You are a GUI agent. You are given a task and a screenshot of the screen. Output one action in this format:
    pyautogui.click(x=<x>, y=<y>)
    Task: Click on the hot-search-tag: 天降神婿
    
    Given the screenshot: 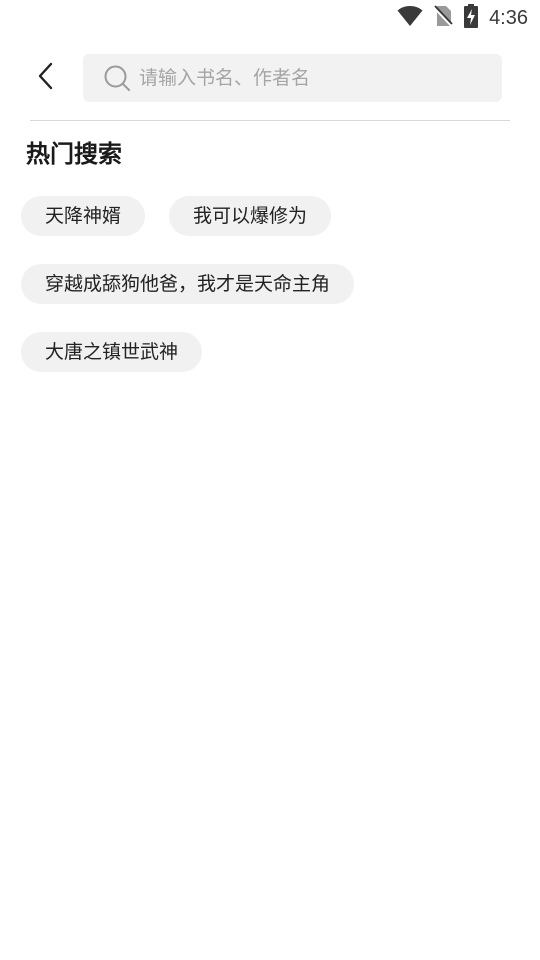 What is the action you would take?
    pyautogui.click(x=83, y=216)
    